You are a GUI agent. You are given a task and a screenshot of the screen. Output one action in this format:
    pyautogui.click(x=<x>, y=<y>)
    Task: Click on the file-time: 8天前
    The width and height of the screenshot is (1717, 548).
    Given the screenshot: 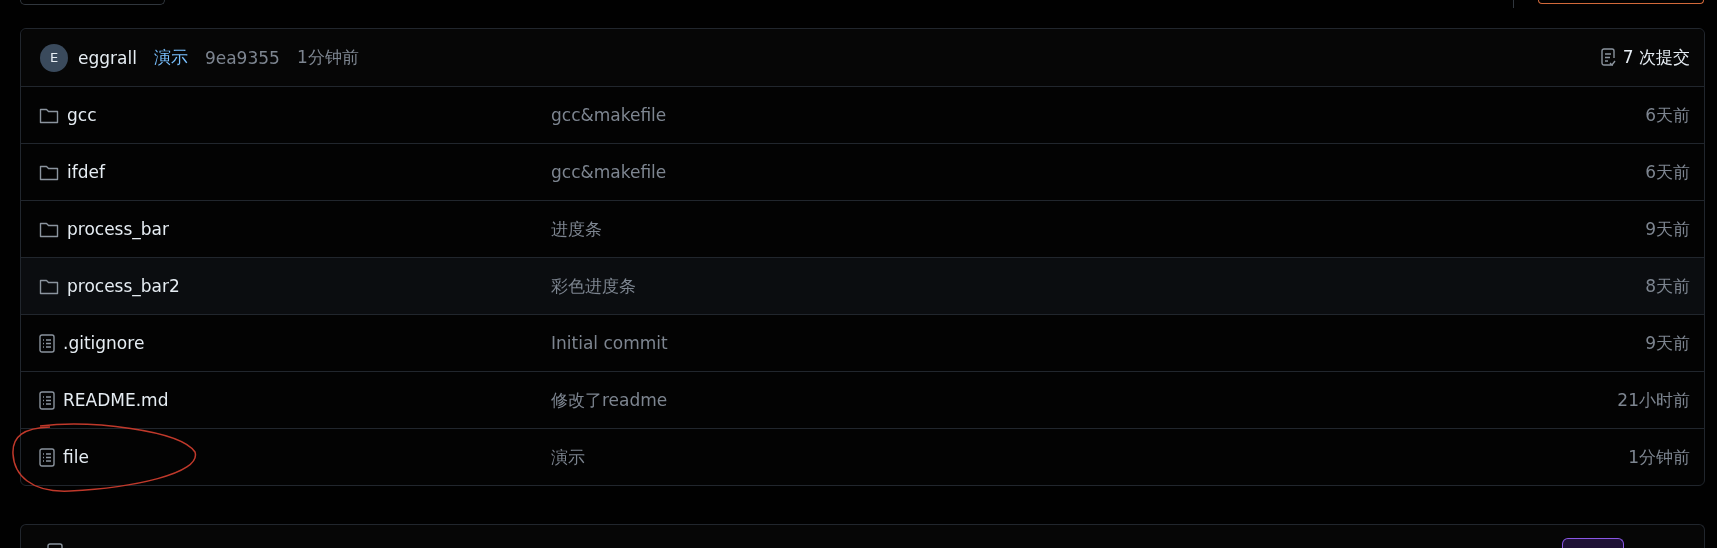 What is the action you would take?
    pyautogui.click(x=1667, y=286)
    